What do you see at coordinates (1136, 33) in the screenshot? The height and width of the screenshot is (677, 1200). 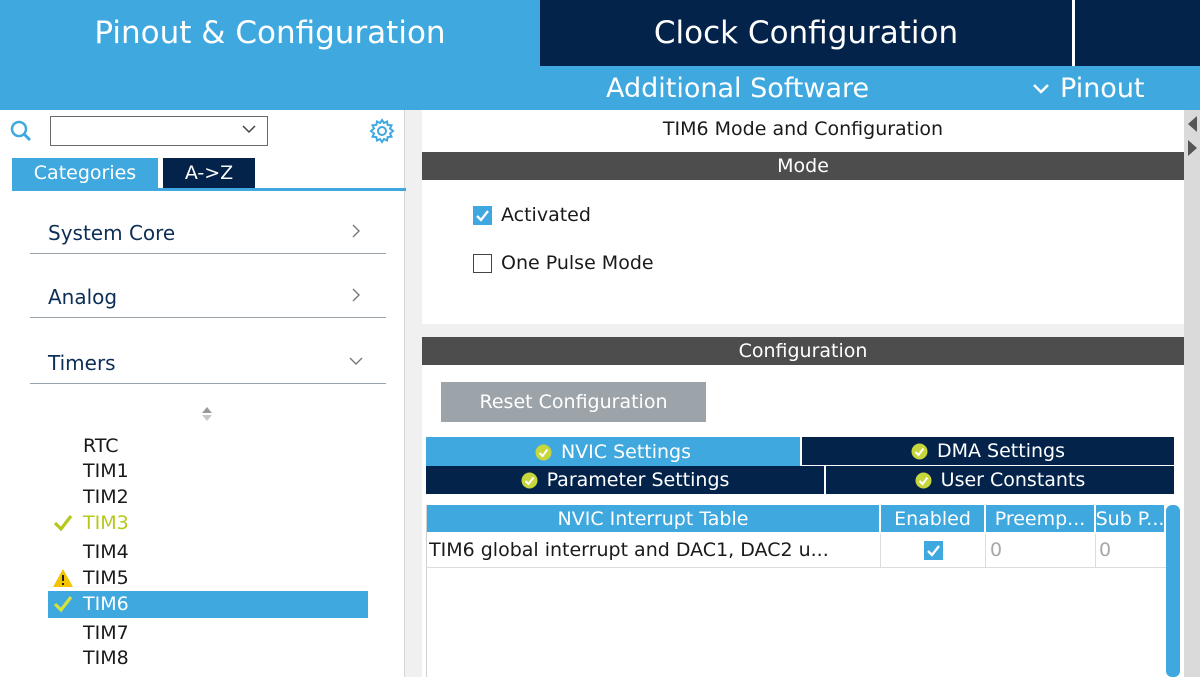 I see `tab-more` at bounding box center [1136, 33].